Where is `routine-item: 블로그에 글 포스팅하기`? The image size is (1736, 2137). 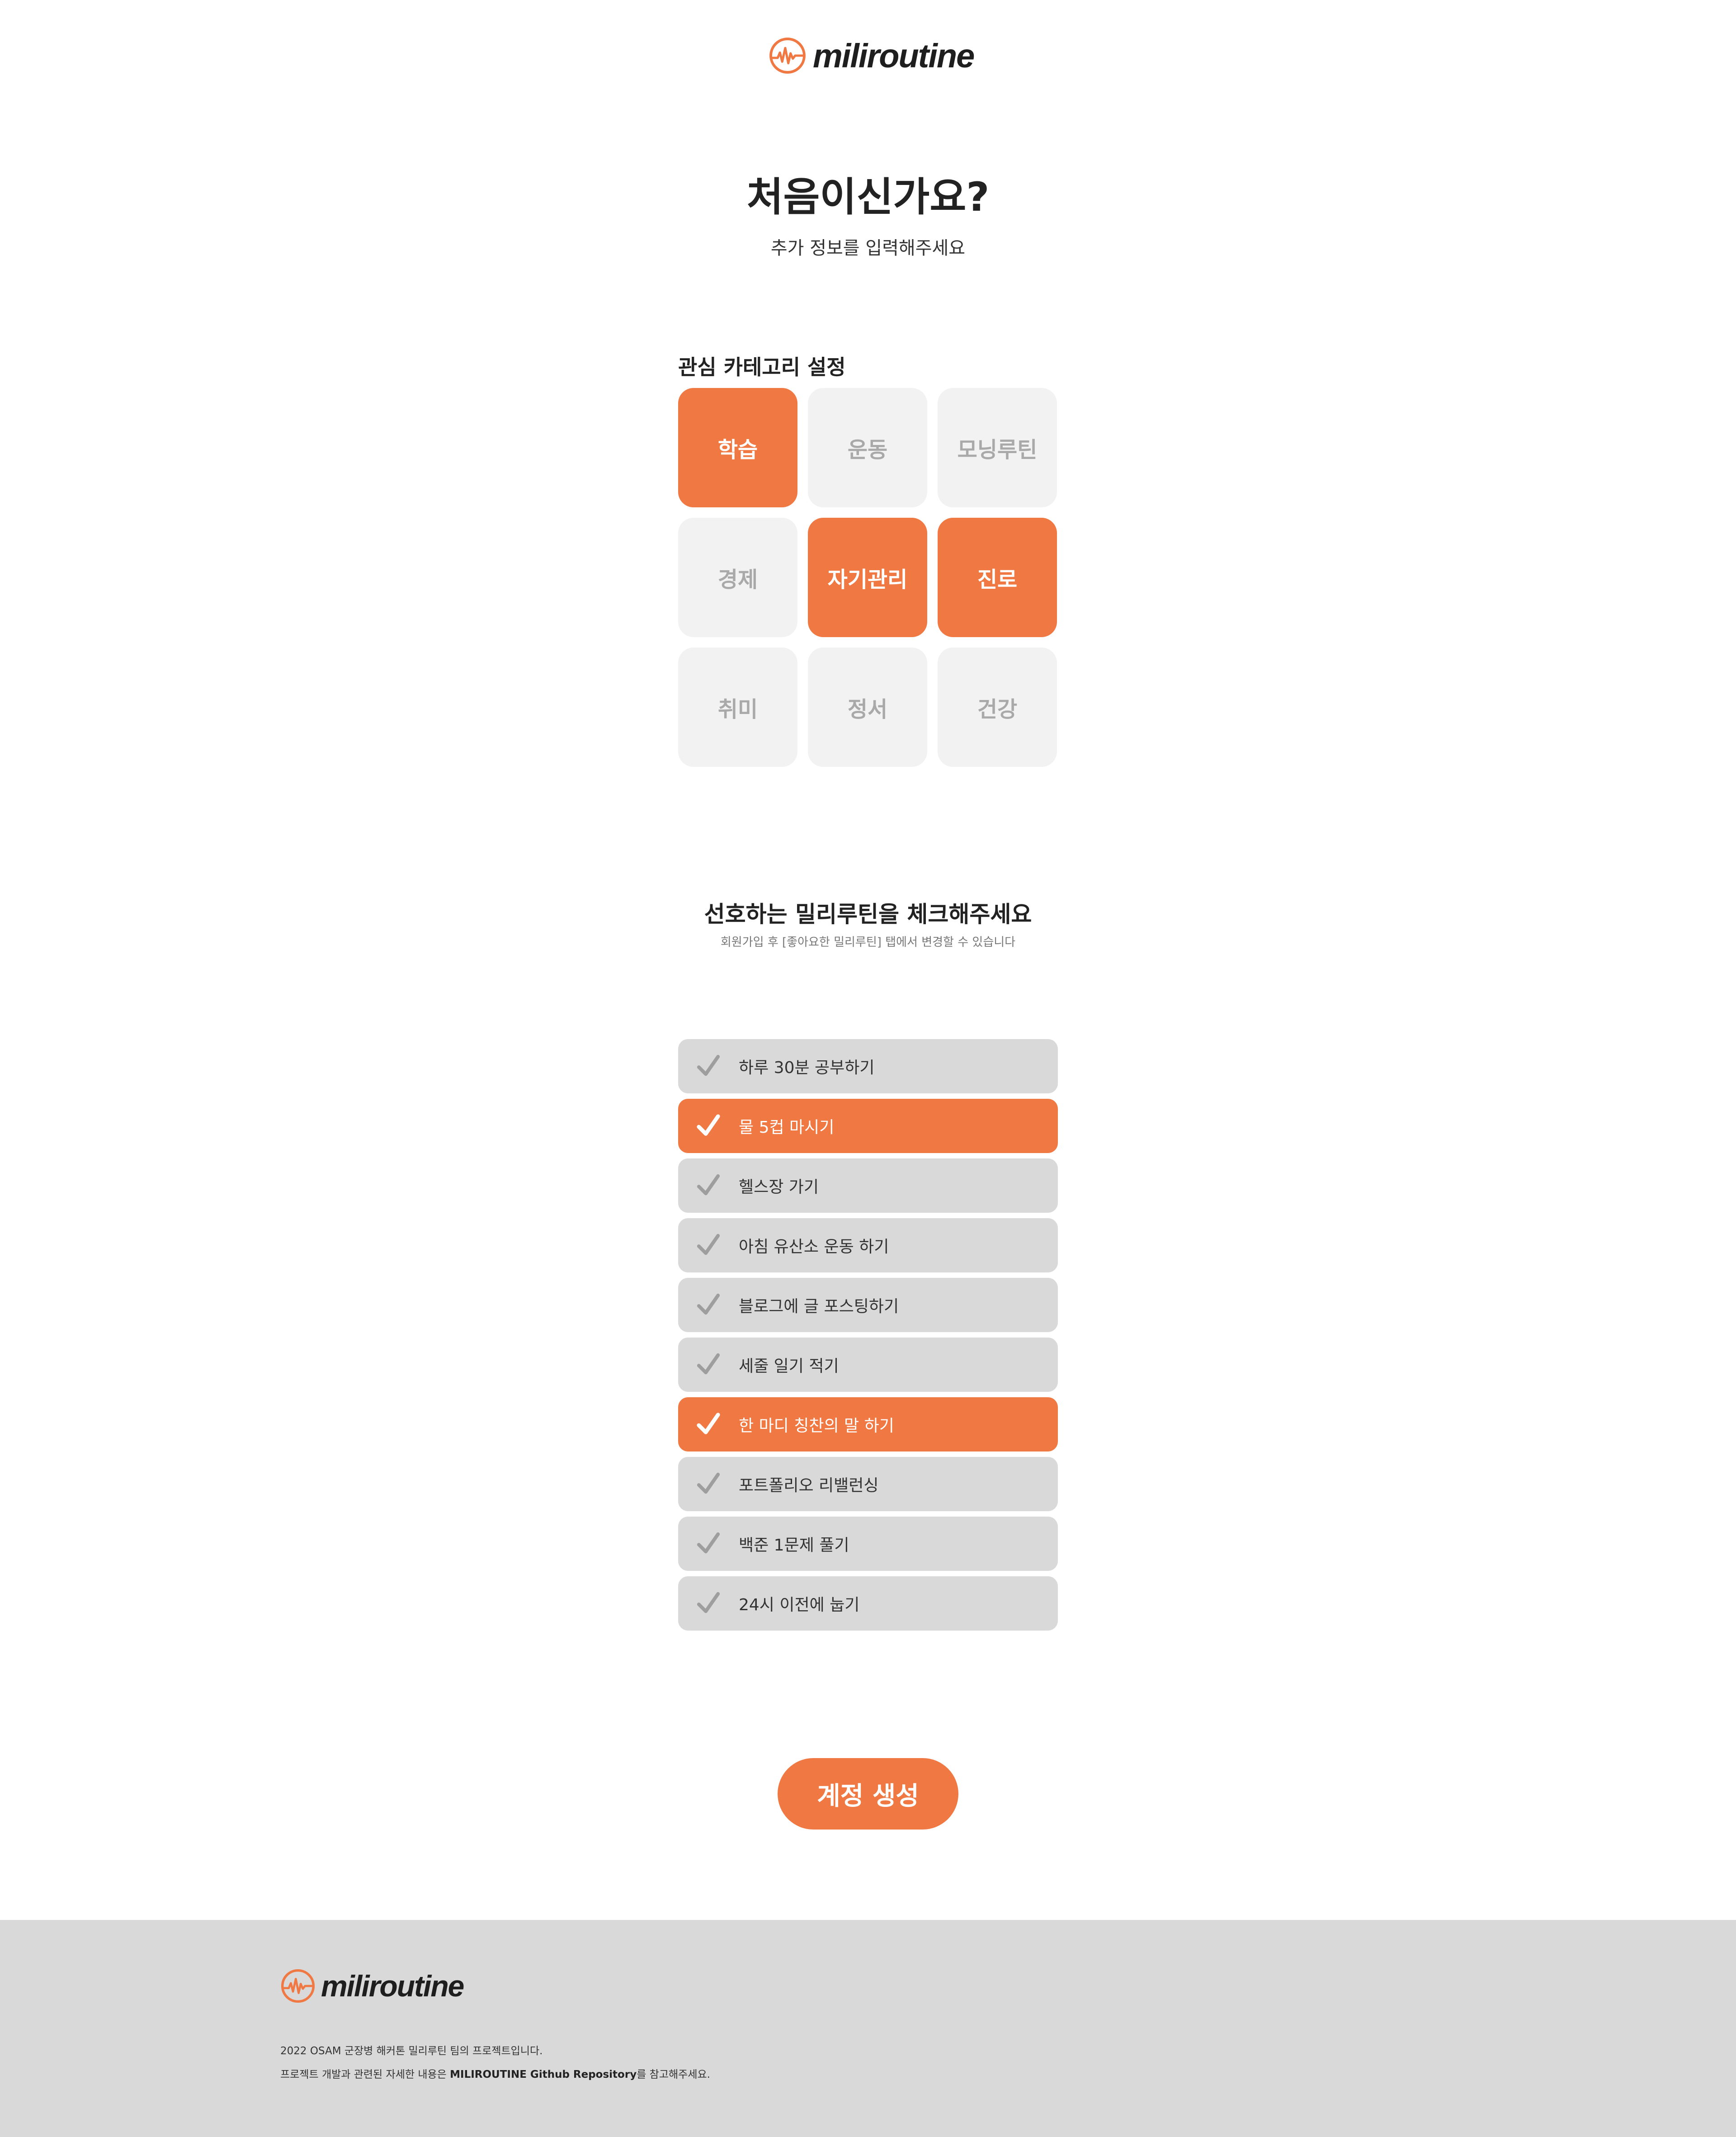 routine-item: 블로그에 글 포스팅하기 is located at coordinates (868, 1305).